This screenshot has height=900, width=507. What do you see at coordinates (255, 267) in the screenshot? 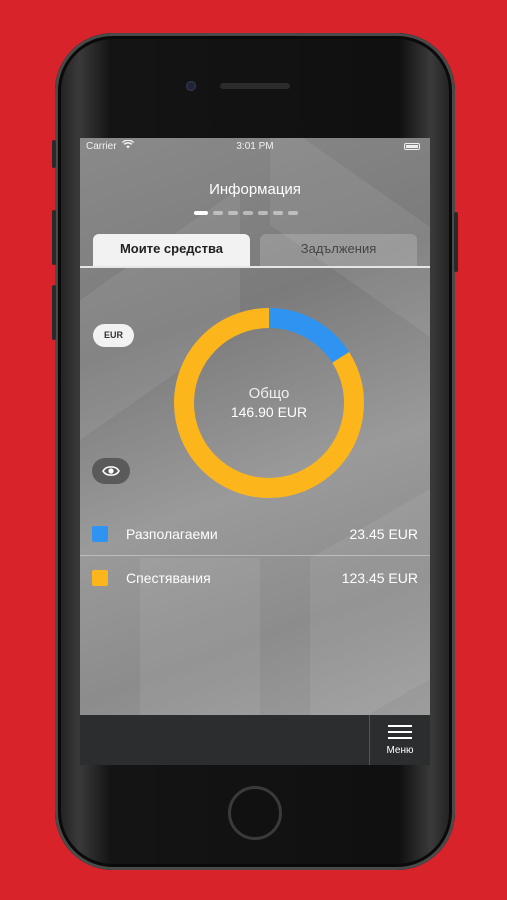
I see `tab-underline` at bounding box center [255, 267].